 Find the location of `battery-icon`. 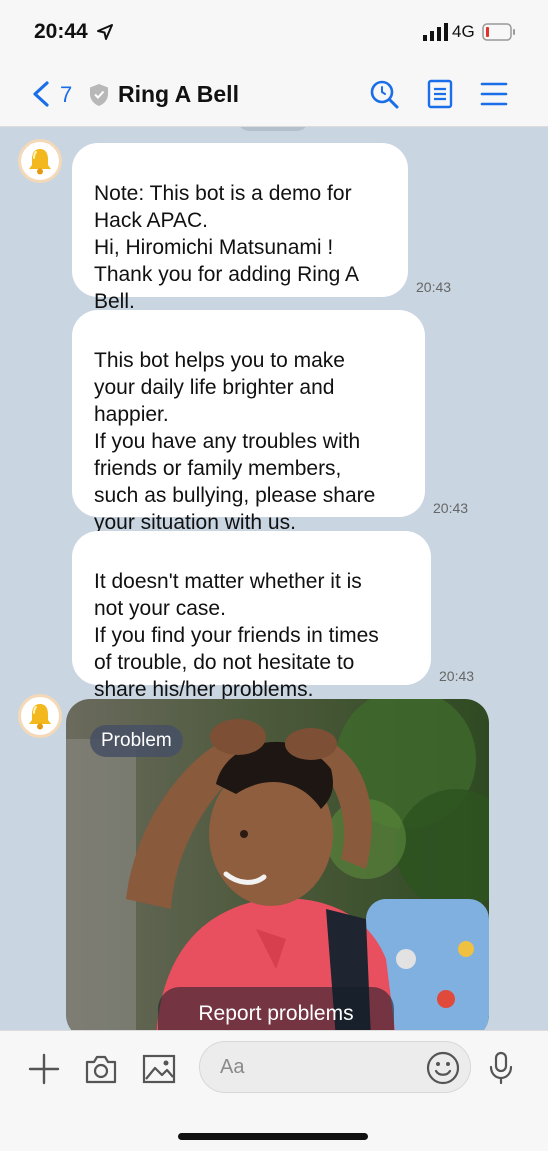

battery-icon is located at coordinates (498, 32).